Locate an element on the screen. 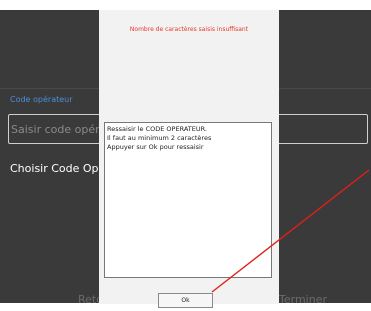  top-margin is located at coordinates (185, 5).